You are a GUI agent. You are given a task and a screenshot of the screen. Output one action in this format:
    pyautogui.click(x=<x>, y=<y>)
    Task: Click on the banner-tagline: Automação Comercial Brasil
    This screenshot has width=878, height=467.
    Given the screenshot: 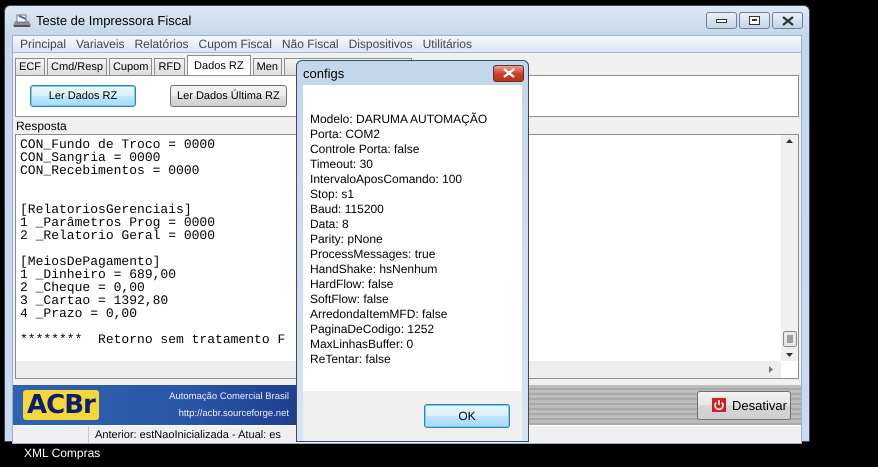 What is the action you would take?
    pyautogui.click(x=229, y=396)
    